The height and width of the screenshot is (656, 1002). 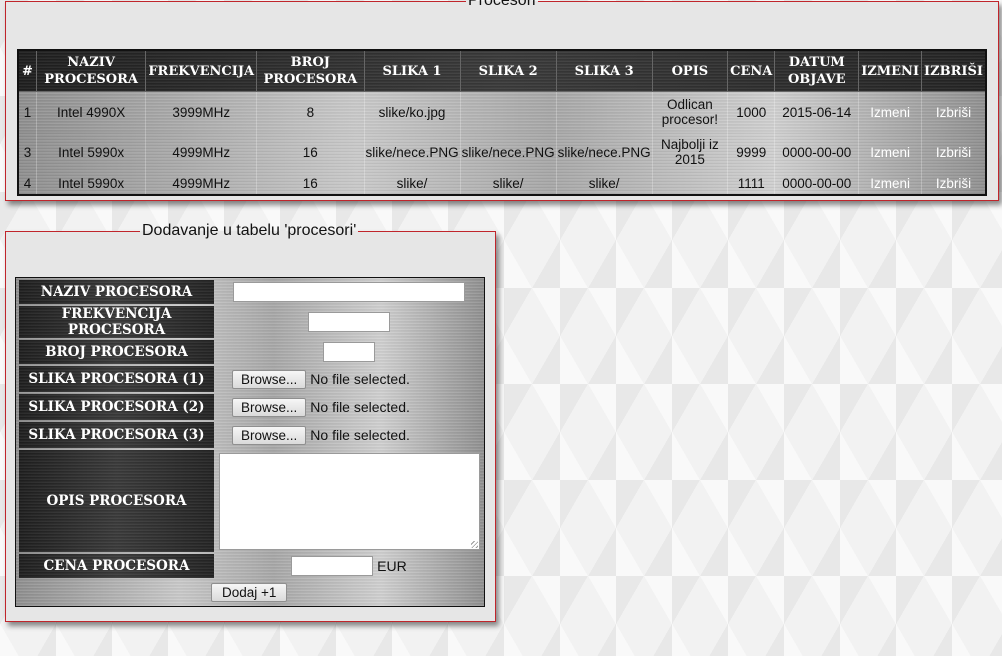 I want to click on cell-cena: 1000, so click(x=751, y=111).